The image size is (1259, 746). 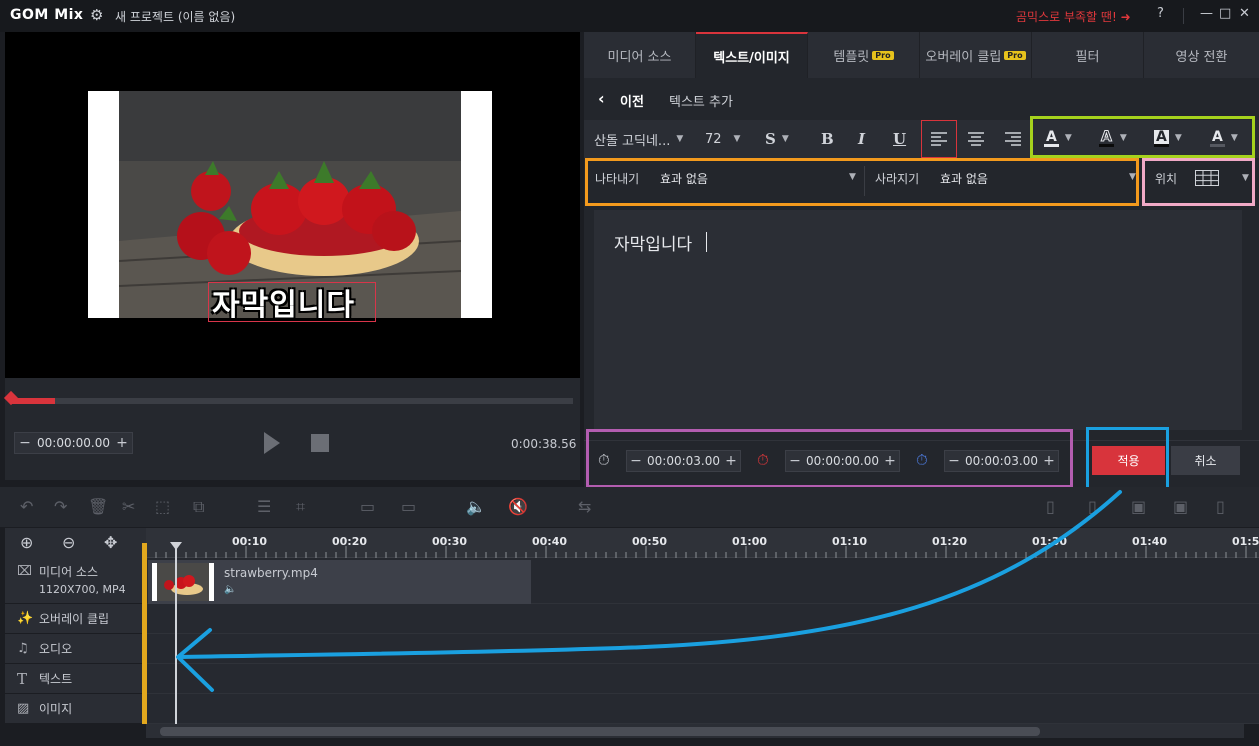 What do you see at coordinates (291, 401) in the screenshot?
I see `seek-bar` at bounding box center [291, 401].